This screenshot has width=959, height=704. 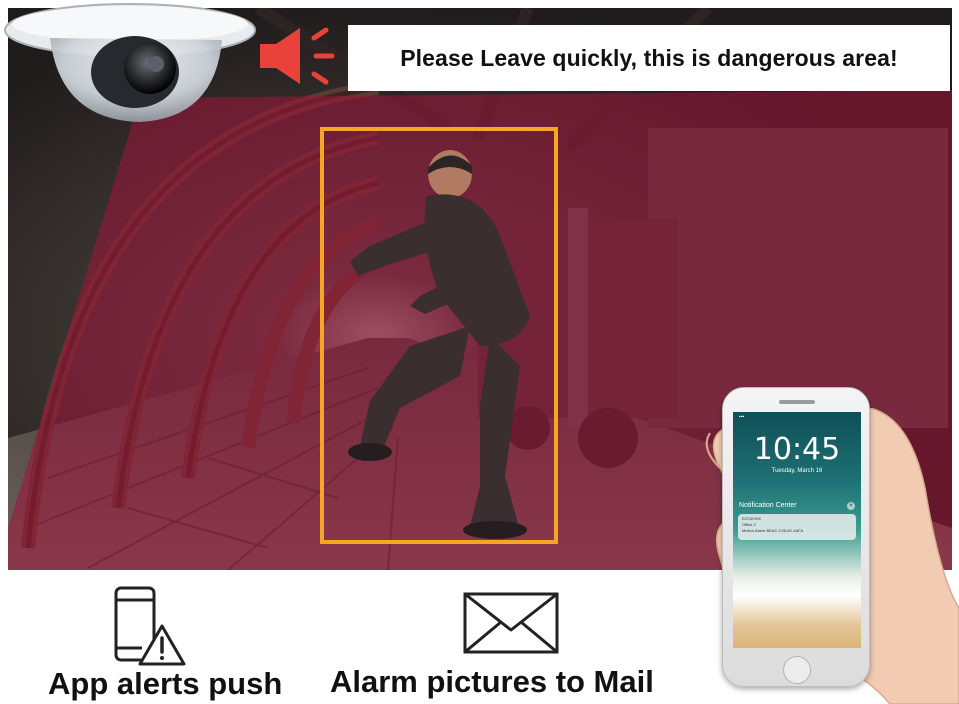 I want to click on detection-bounding-box, so click(x=439, y=335).